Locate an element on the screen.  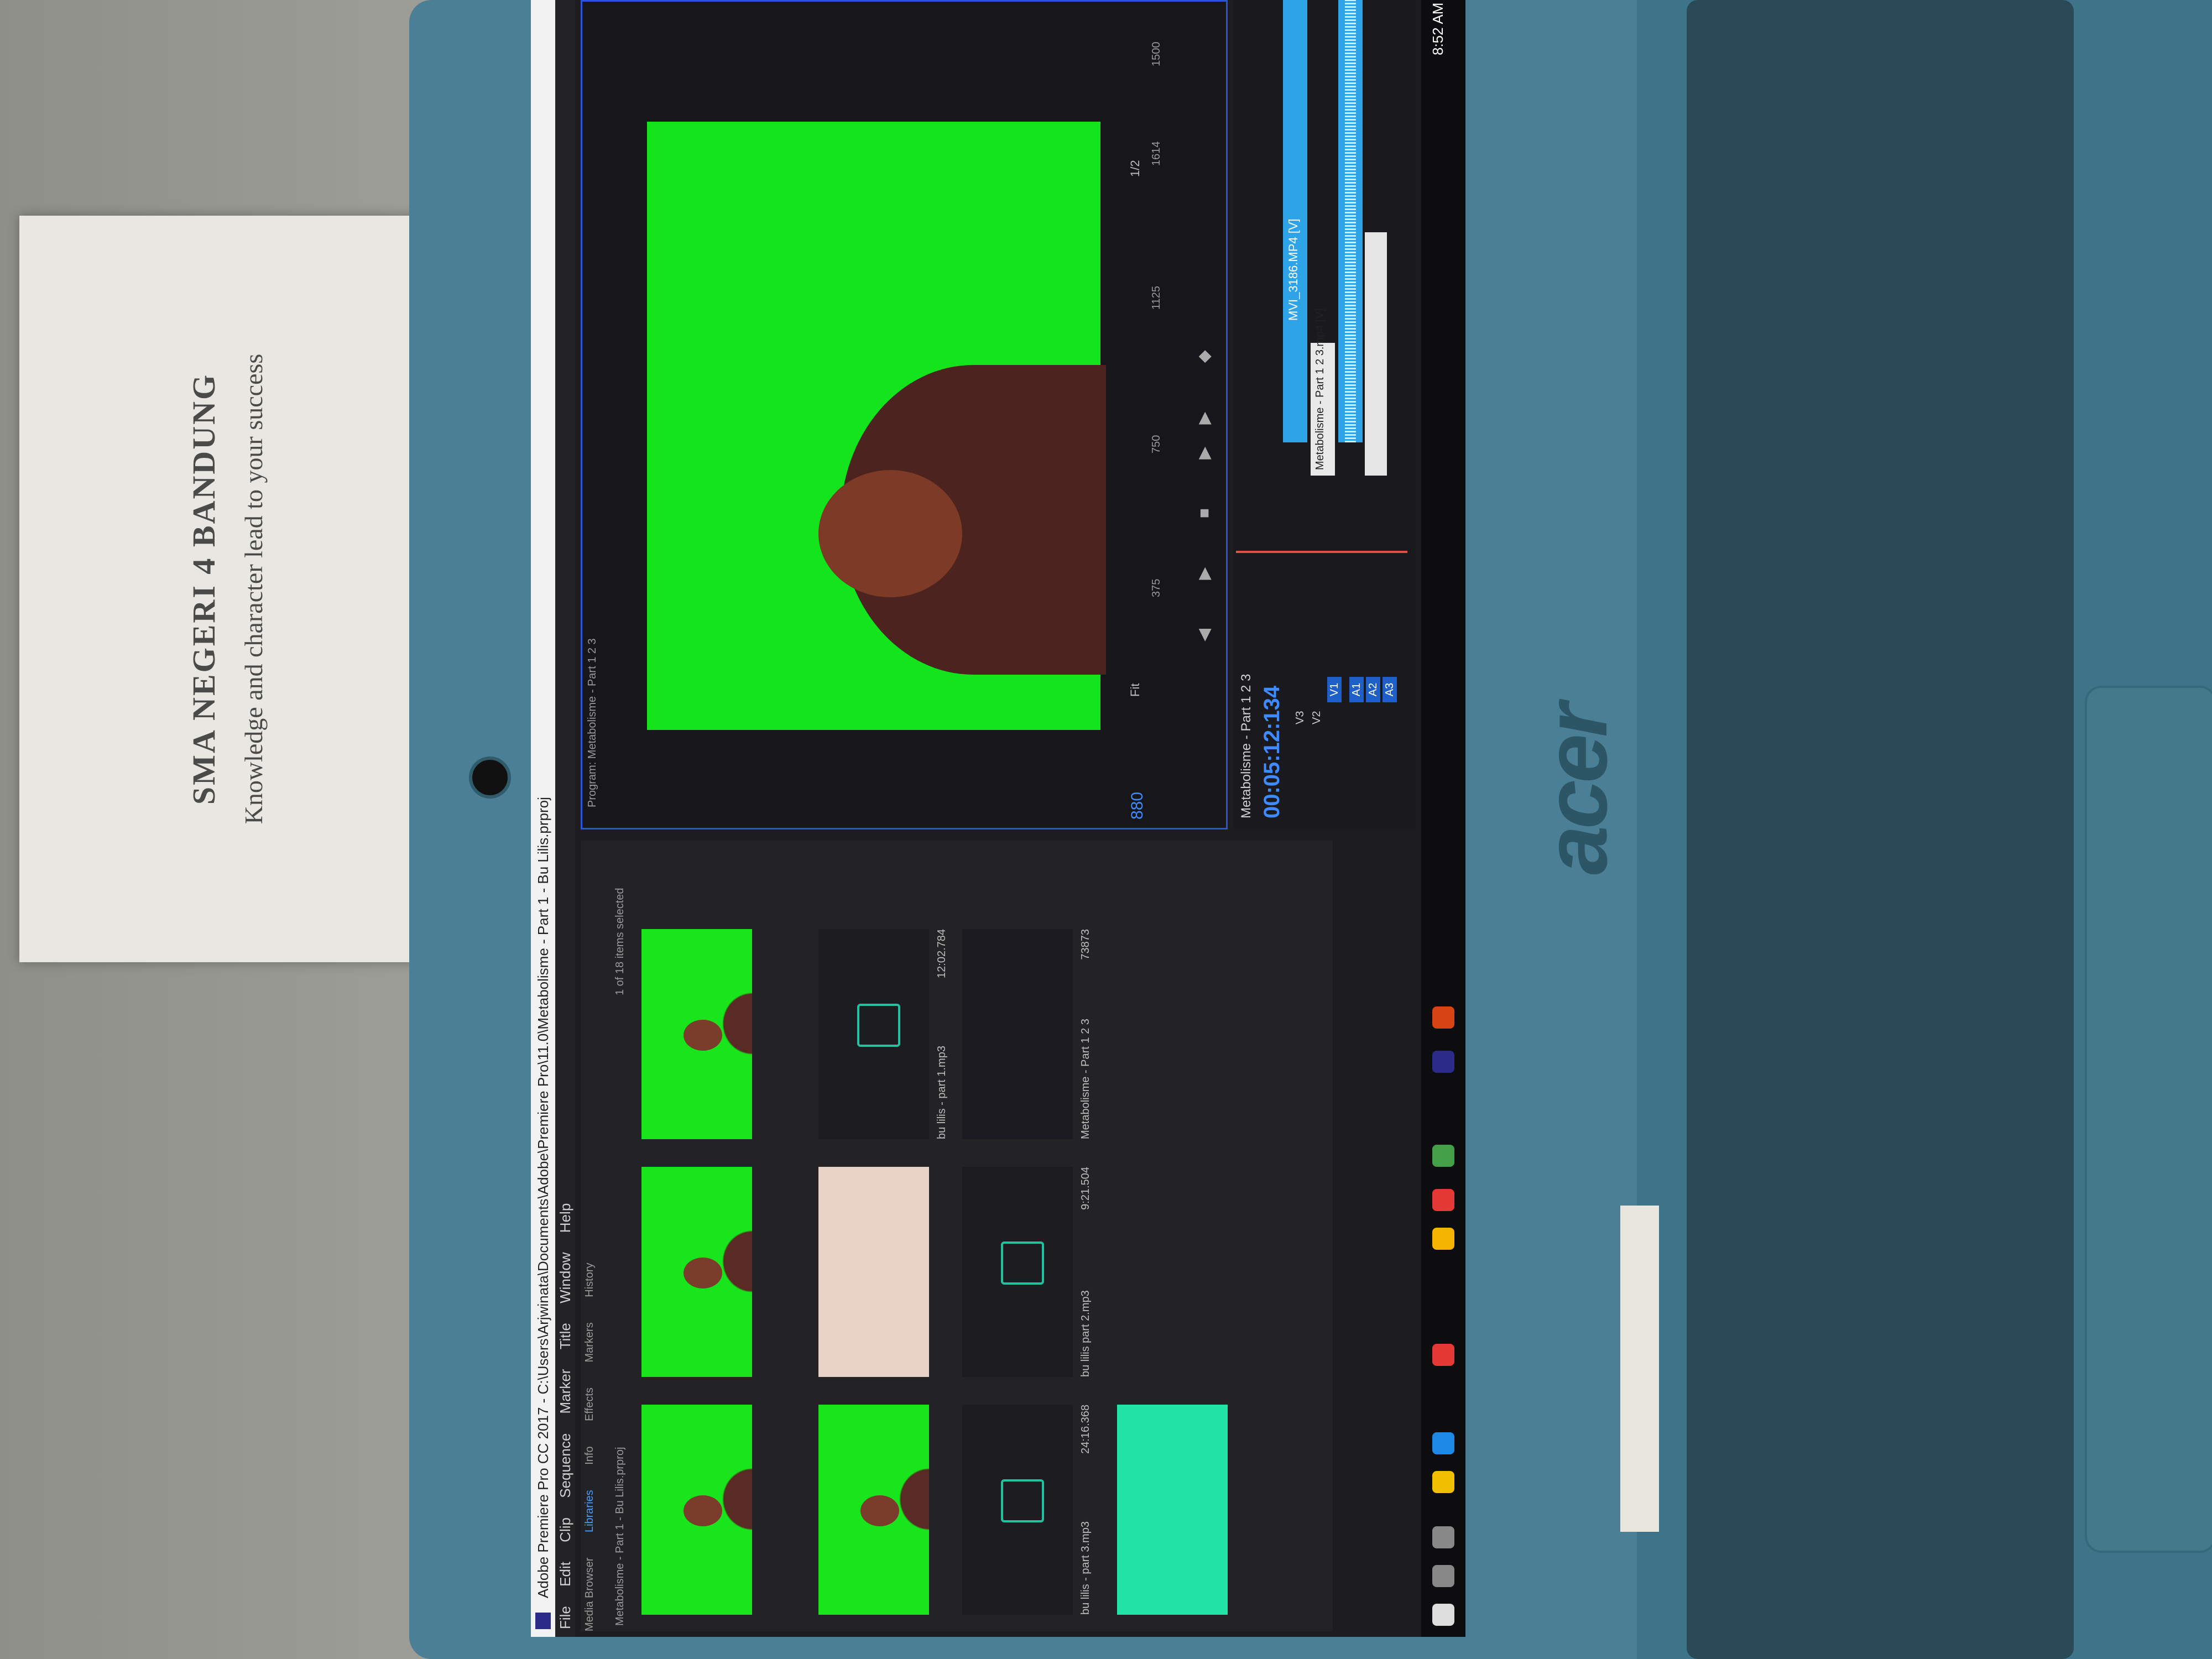
tab-libraries: Libraries is located at coordinates (589, 1511).